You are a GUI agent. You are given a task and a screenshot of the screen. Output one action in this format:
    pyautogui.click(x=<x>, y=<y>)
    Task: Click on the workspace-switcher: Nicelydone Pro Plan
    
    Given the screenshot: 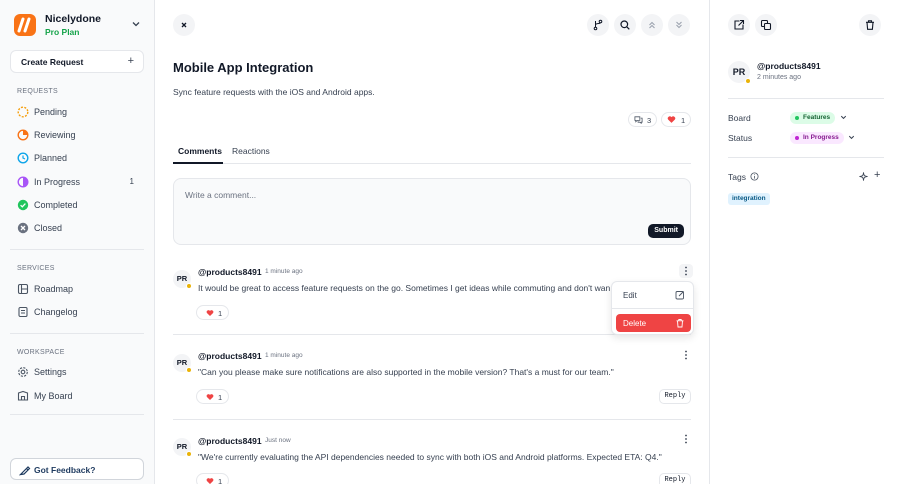 What is the action you would take?
    pyautogui.click(x=78, y=25)
    